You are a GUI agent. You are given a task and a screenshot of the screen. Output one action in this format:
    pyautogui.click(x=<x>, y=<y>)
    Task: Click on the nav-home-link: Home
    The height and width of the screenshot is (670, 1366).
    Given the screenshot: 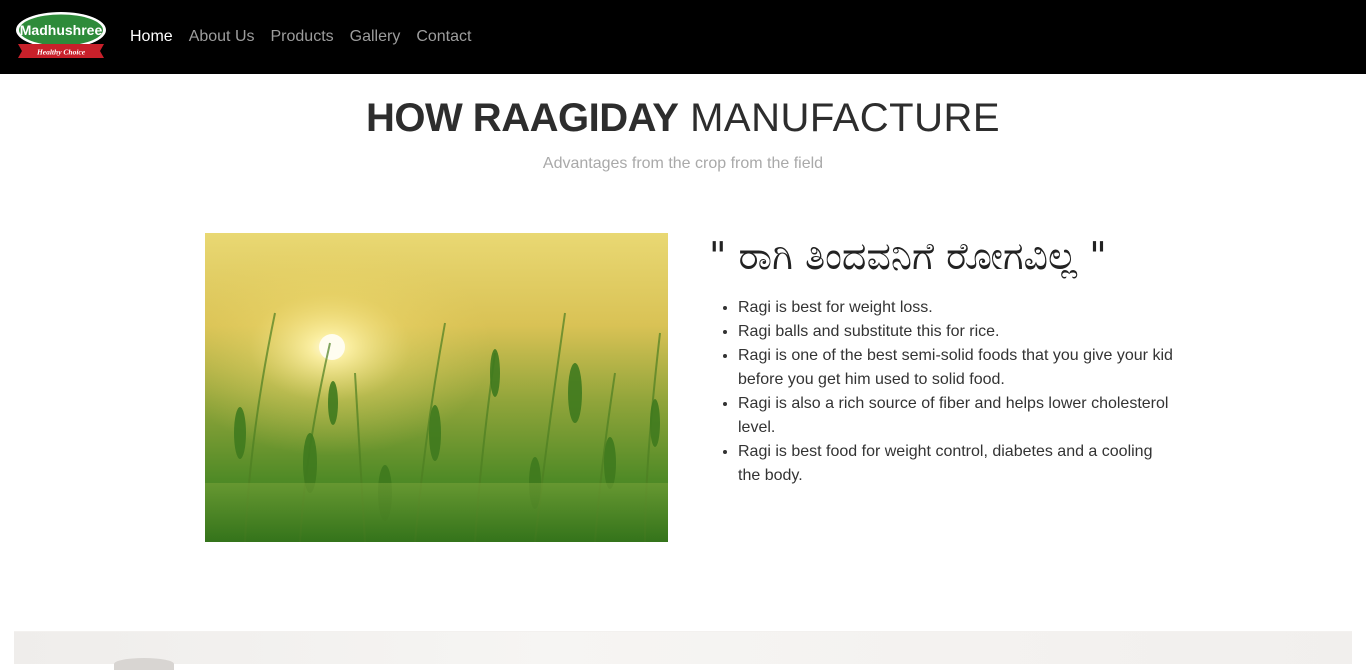 What is the action you would take?
    pyautogui.click(x=151, y=37)
    